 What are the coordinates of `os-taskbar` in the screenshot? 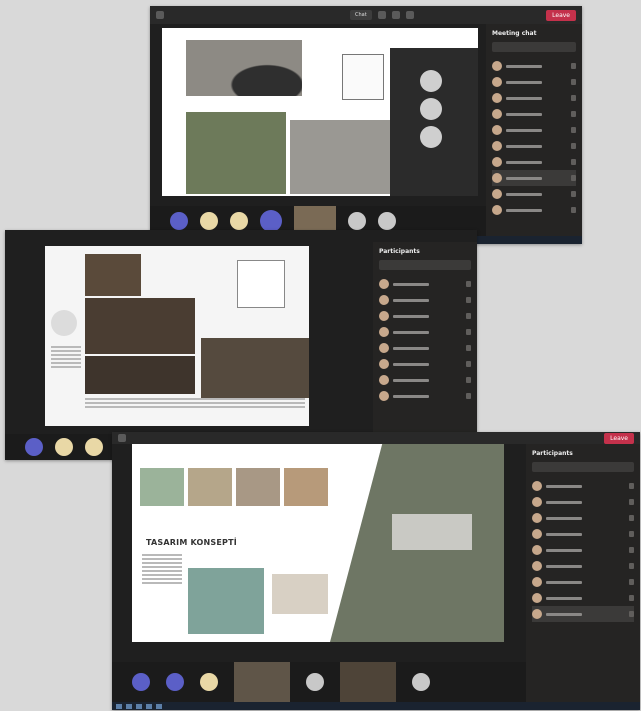 It's located at (376, 706).